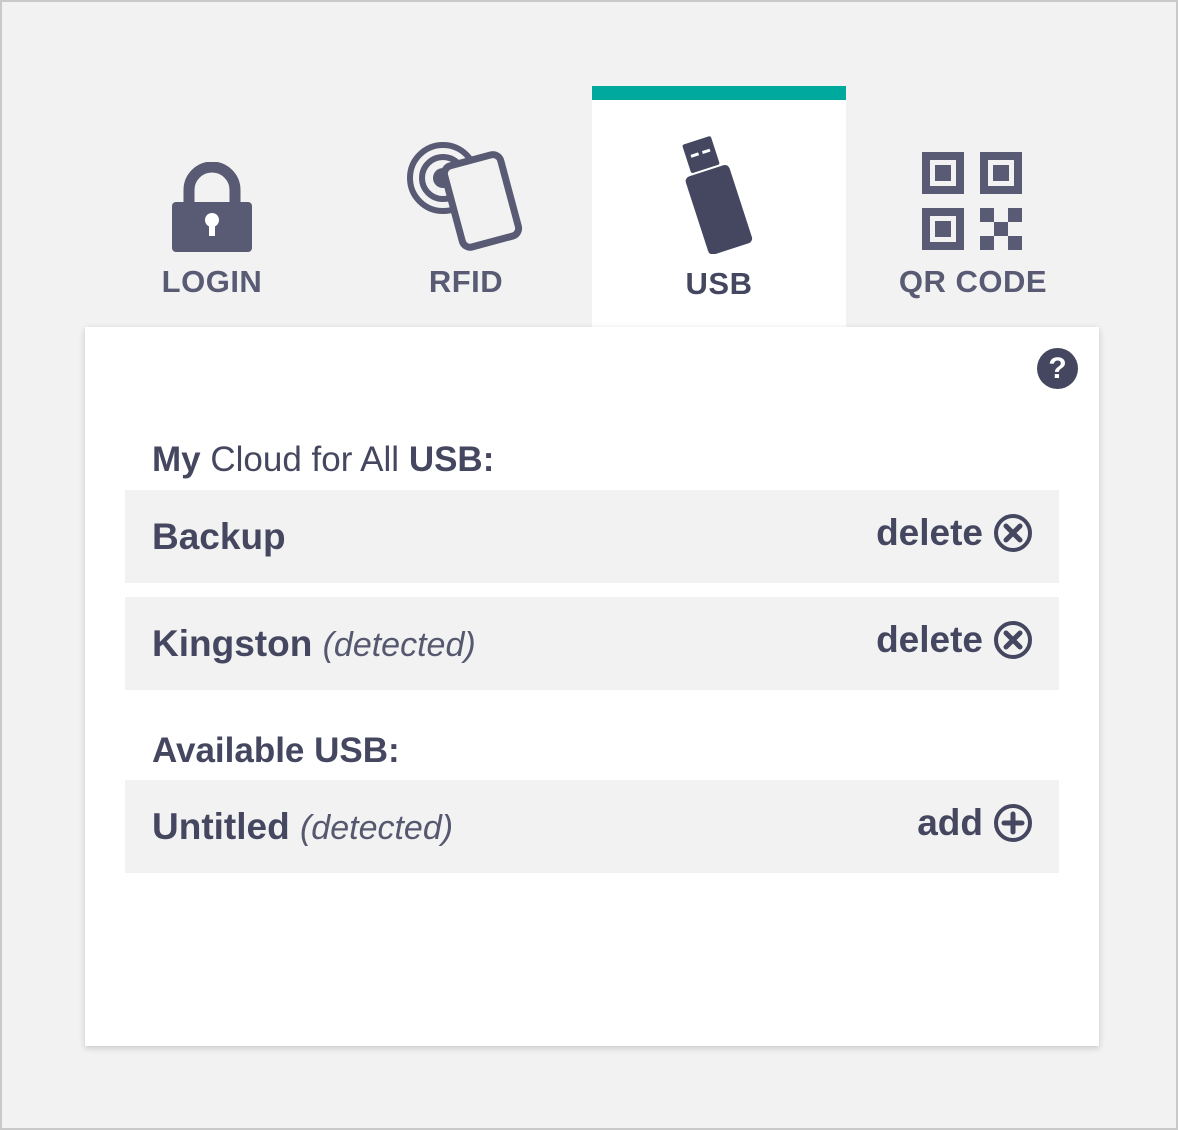 This screenshot has height=1130, width=1178. I want to click on available-usb-title: Available USB:, so click(276, 750).